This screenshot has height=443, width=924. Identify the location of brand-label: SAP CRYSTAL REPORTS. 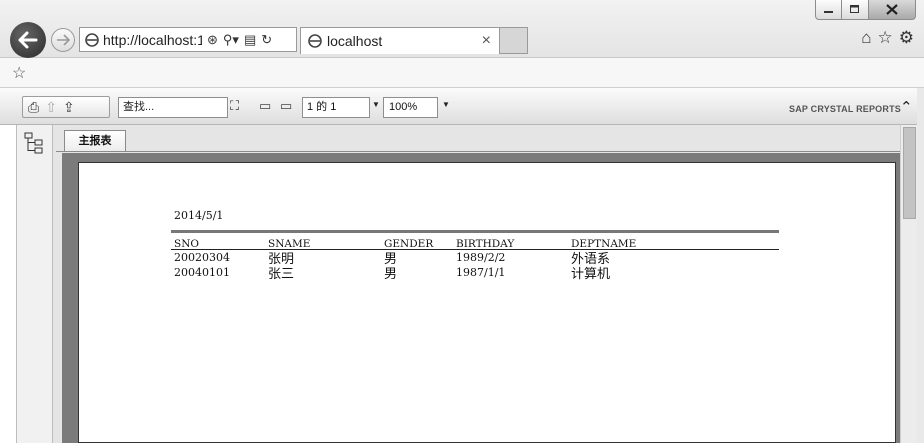
(845, 109).